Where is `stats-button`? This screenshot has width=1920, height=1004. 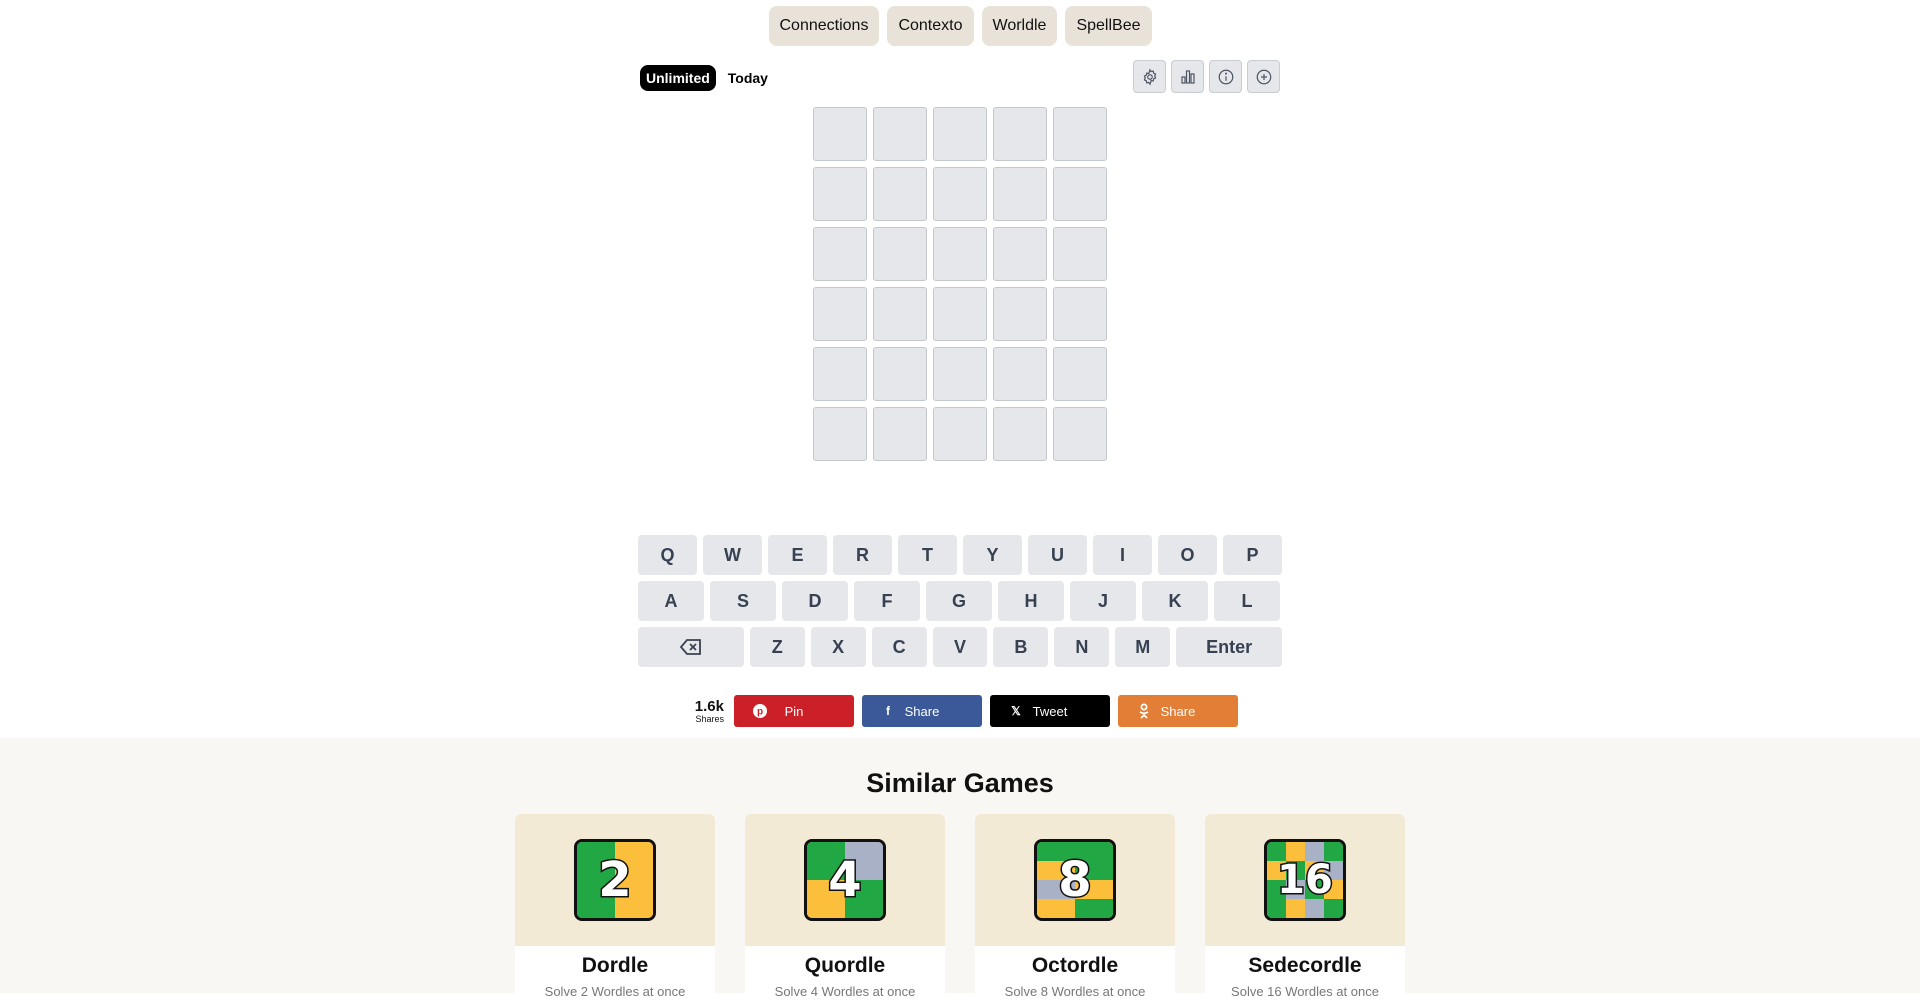 stats-button is located at coordinates (1187, 76).